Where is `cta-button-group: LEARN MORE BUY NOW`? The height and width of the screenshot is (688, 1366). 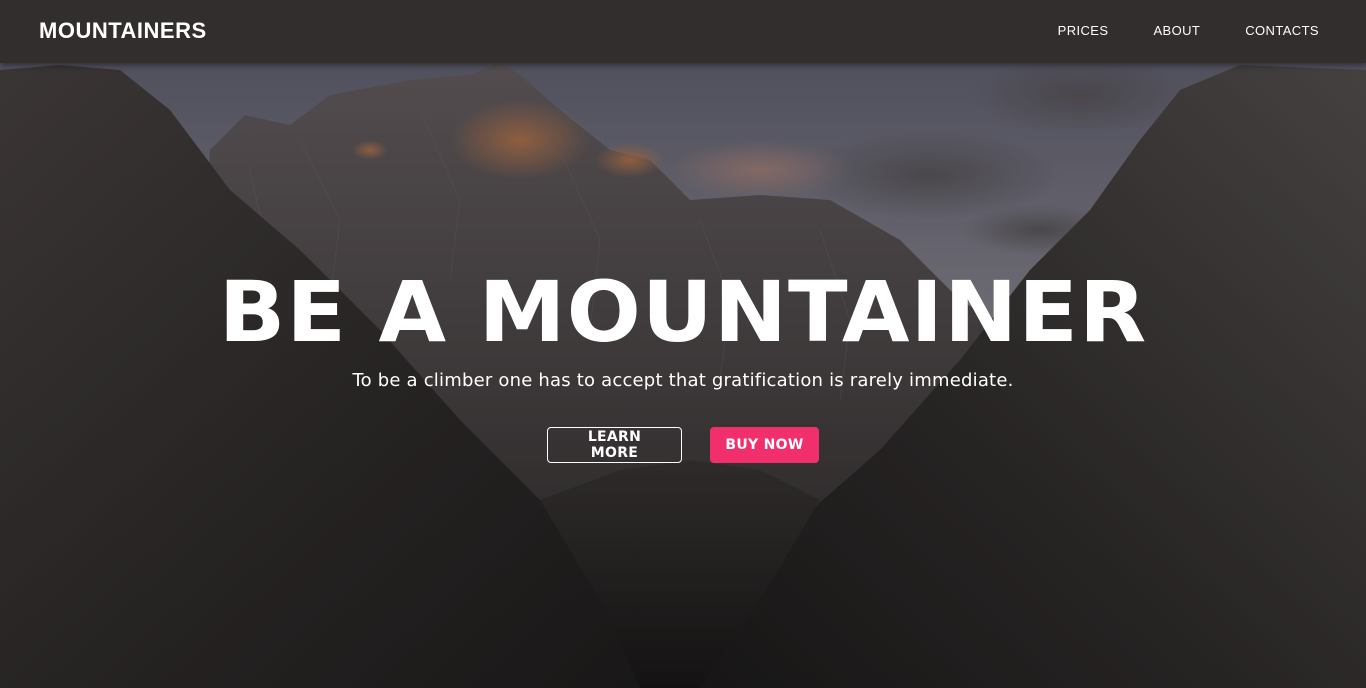
cta-button-group: LEARN MORE BUY NOW is located at coordinates (683, 445).